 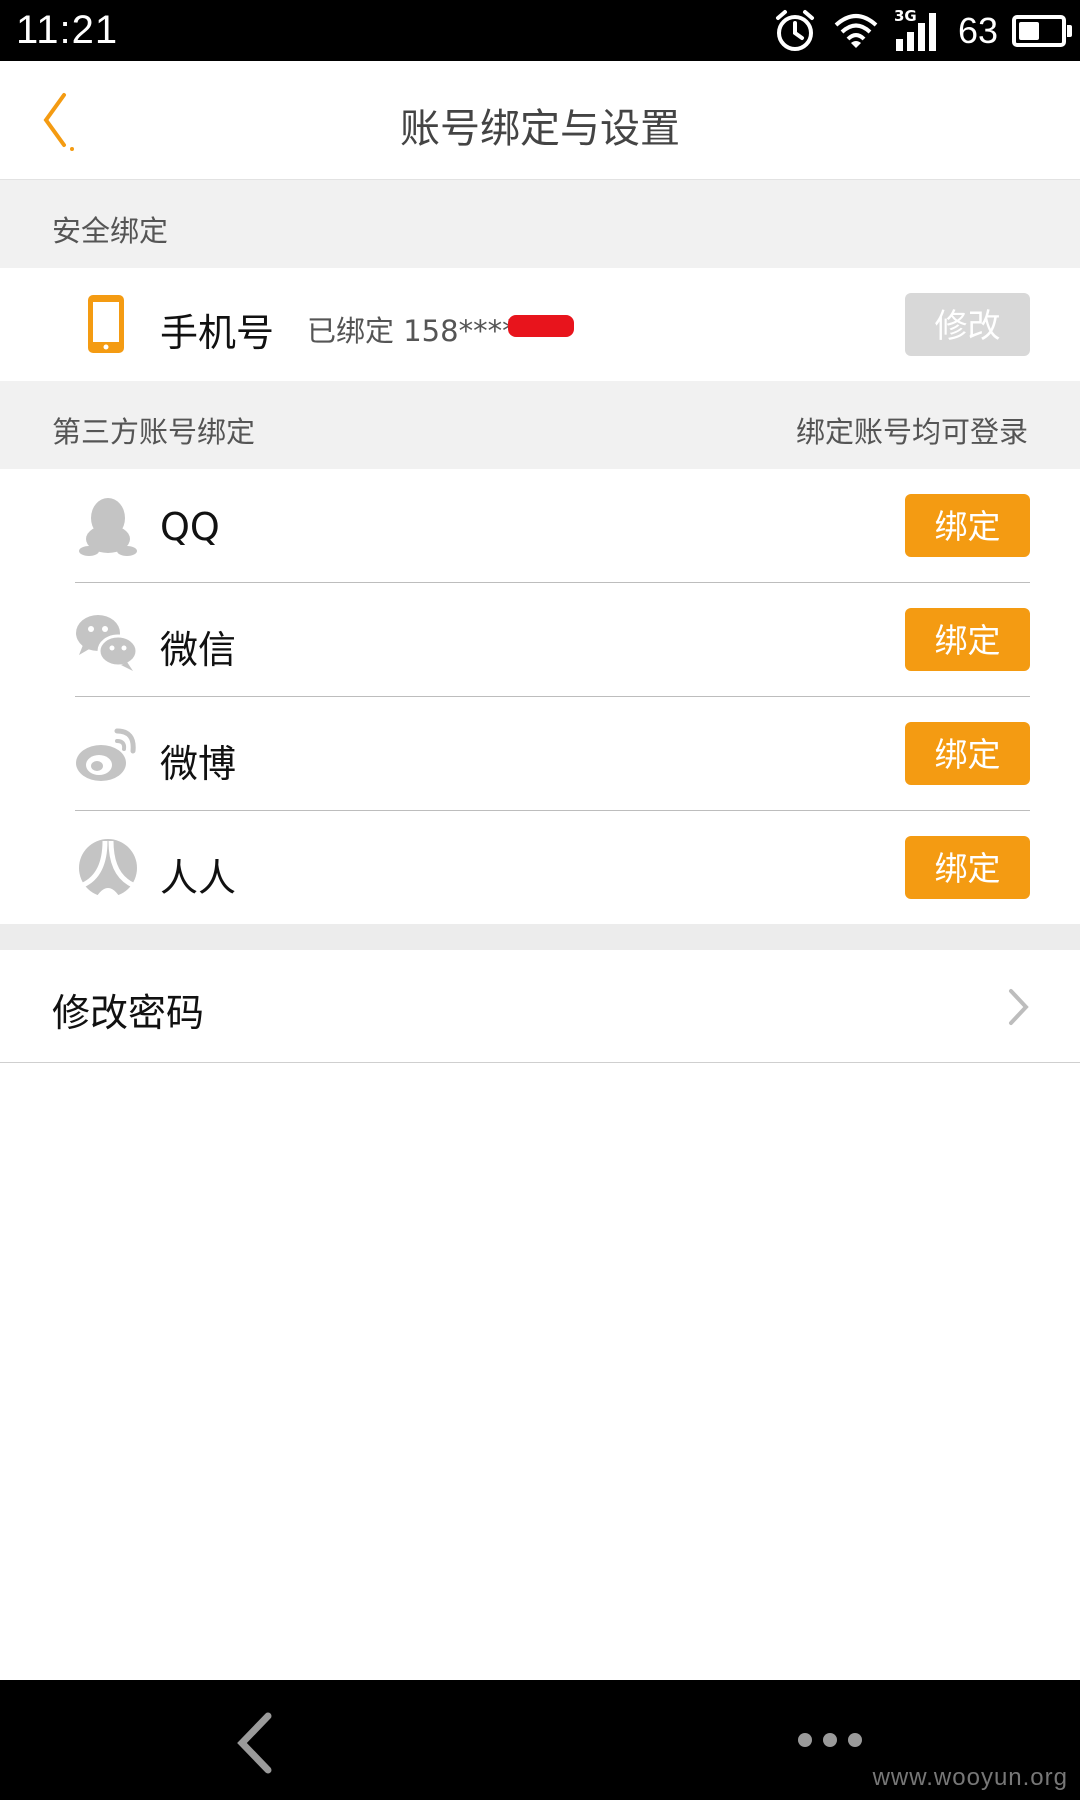 What do you see at coordinates (540, 425) in the screenshot?
I see `third-party-section-header: 第三方账号绑定 绑定账号均可登录` at bounding box center [540, 425].